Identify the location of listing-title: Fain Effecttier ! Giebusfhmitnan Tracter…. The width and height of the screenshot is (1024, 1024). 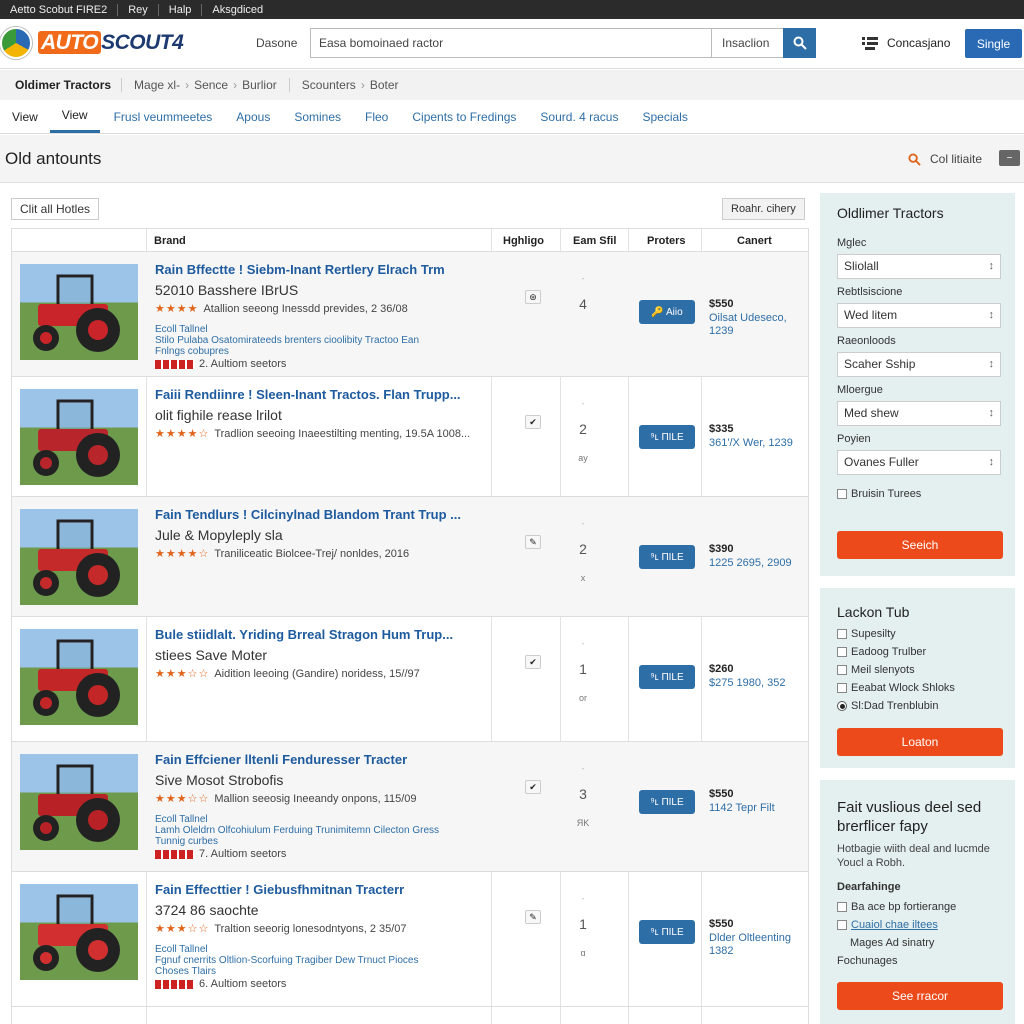
(322, 889).